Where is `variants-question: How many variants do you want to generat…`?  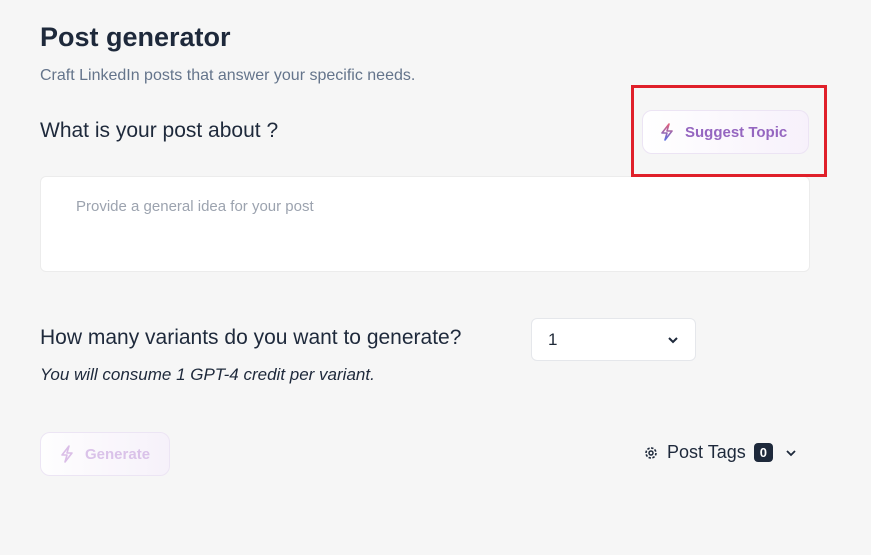
variants-question: How many variants do you want to generat… is located at coordinates (251, 337).